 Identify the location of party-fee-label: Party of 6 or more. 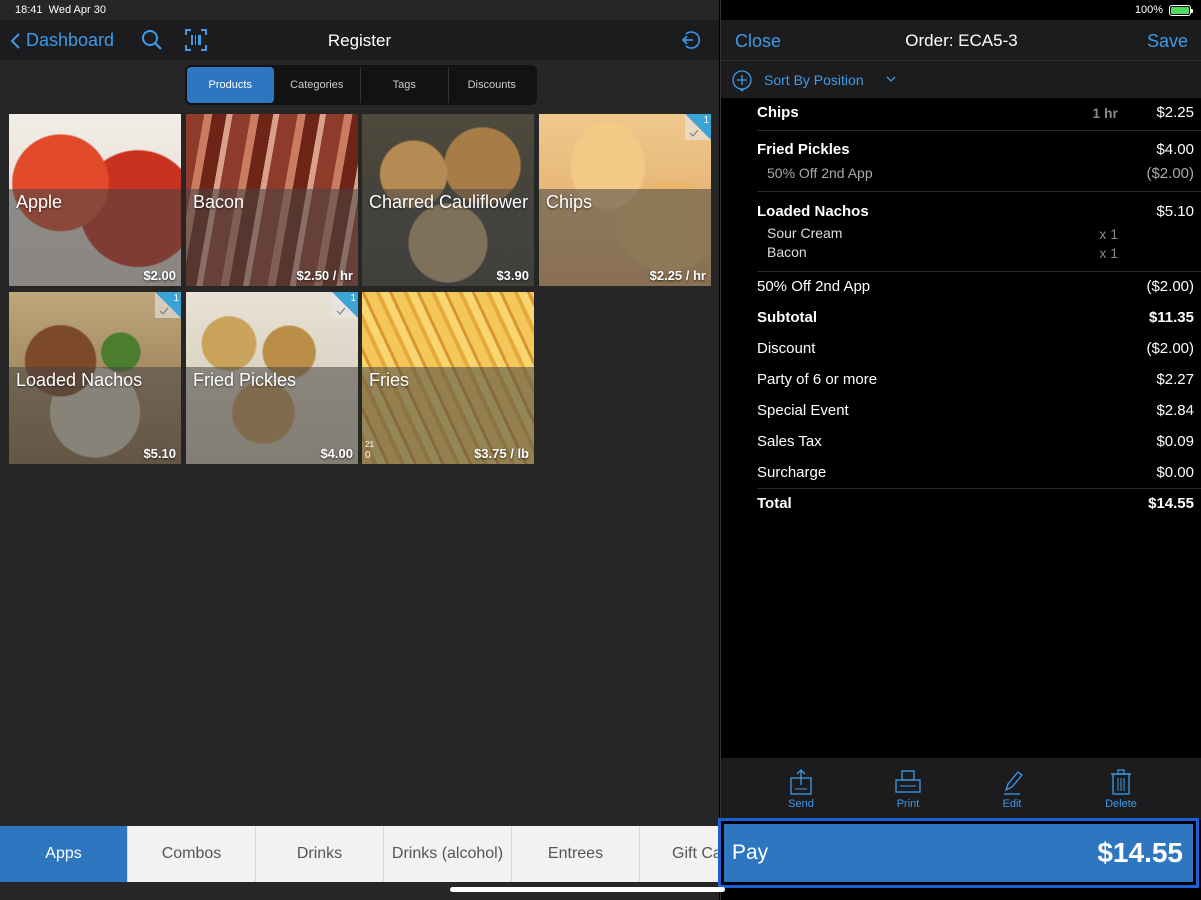
(817, 379).